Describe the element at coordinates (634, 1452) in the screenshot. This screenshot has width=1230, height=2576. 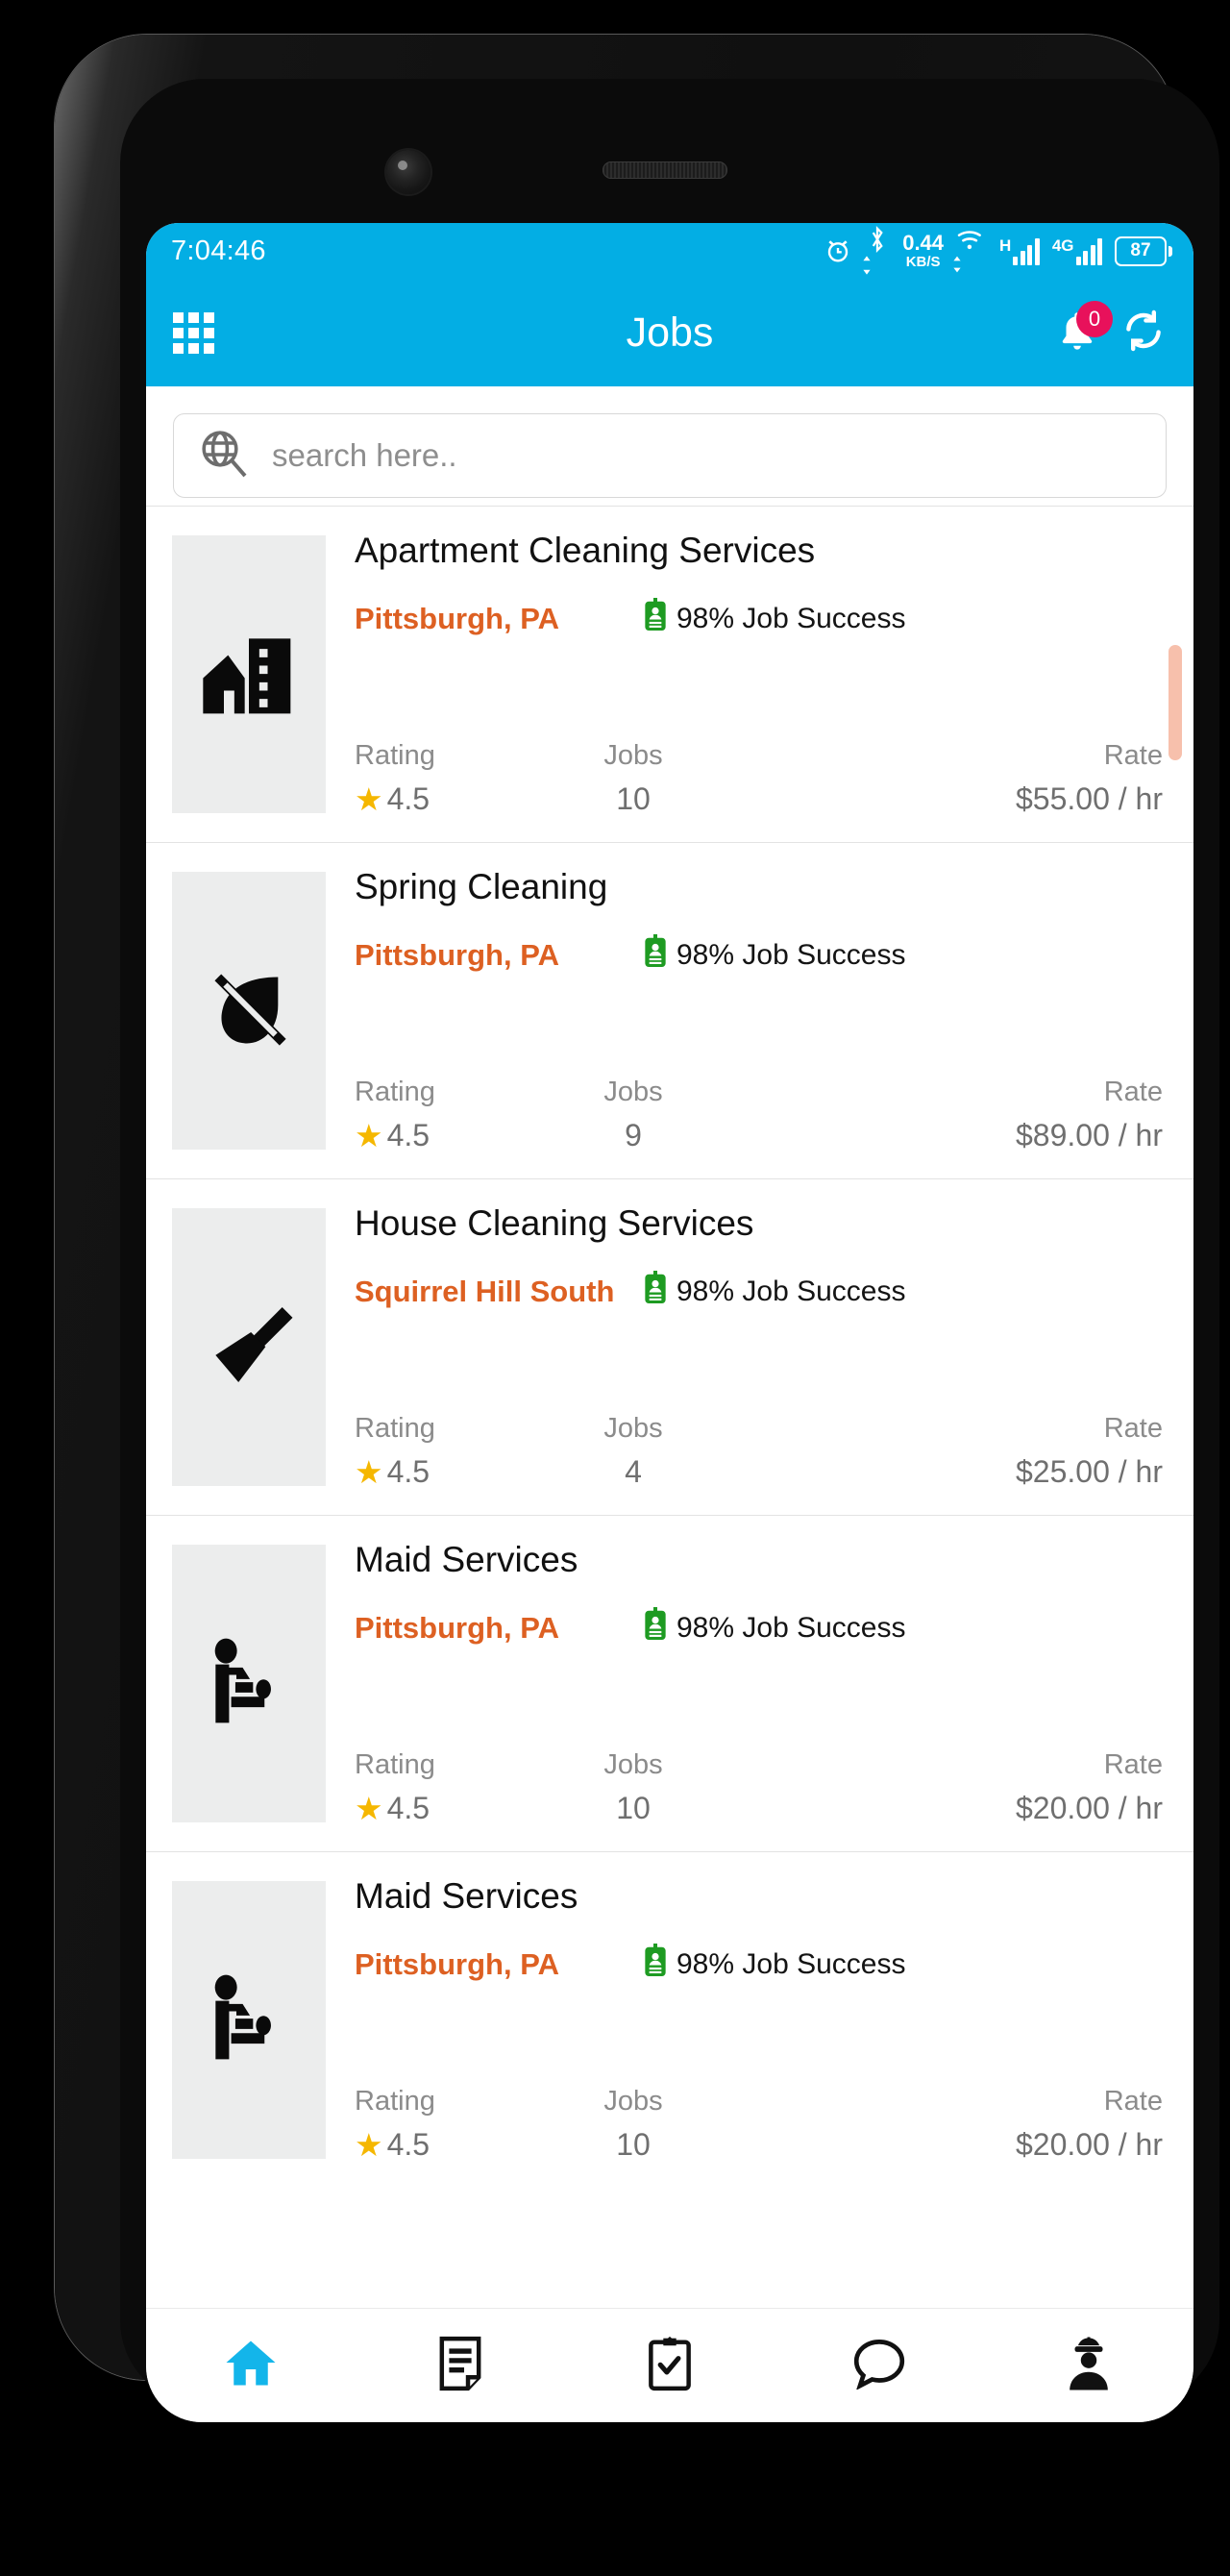
I see `stat-jobs: Jobs 4` at that location.